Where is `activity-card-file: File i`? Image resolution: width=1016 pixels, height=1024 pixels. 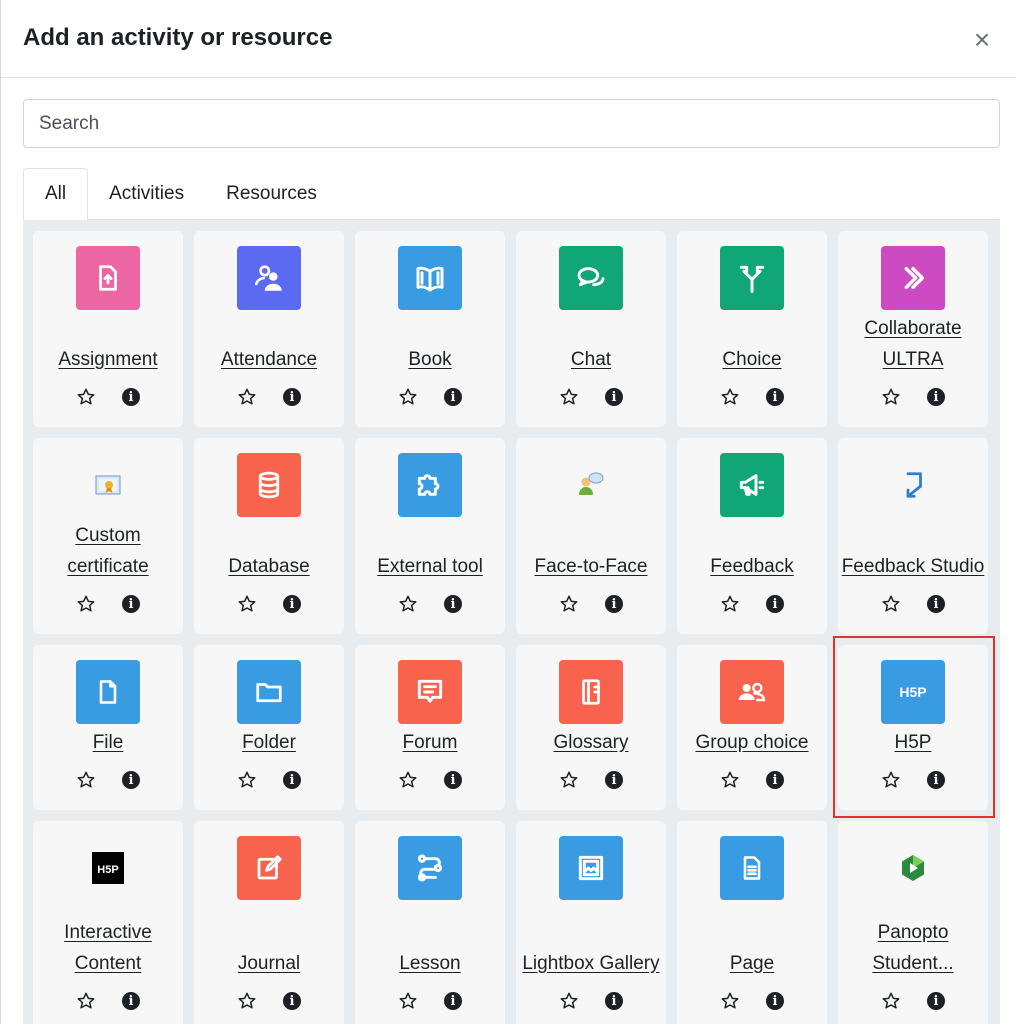
activity-card-file: File i is located at coordinates (108, 727).